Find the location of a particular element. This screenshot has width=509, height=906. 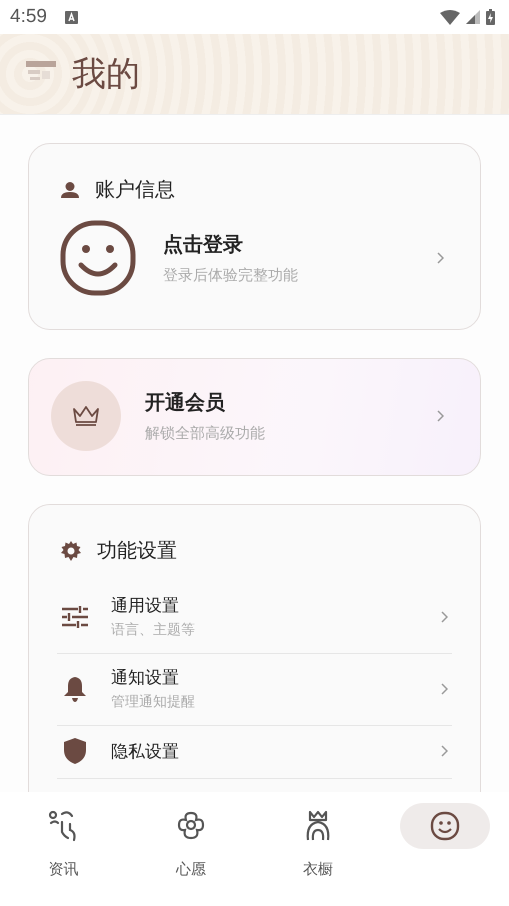

battery-icon is located at coordinates (490, 17).